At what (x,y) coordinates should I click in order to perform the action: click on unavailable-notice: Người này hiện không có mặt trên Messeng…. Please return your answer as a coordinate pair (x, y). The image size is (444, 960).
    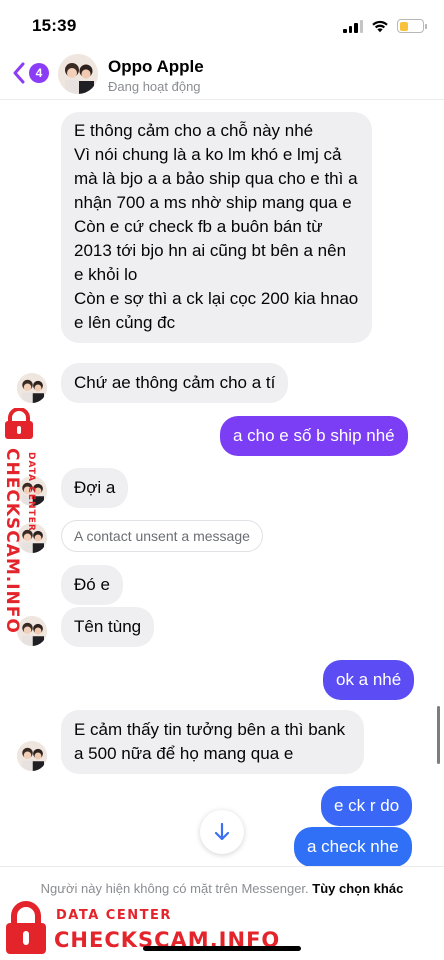
    Looking at the image, I should click on (222, 889).